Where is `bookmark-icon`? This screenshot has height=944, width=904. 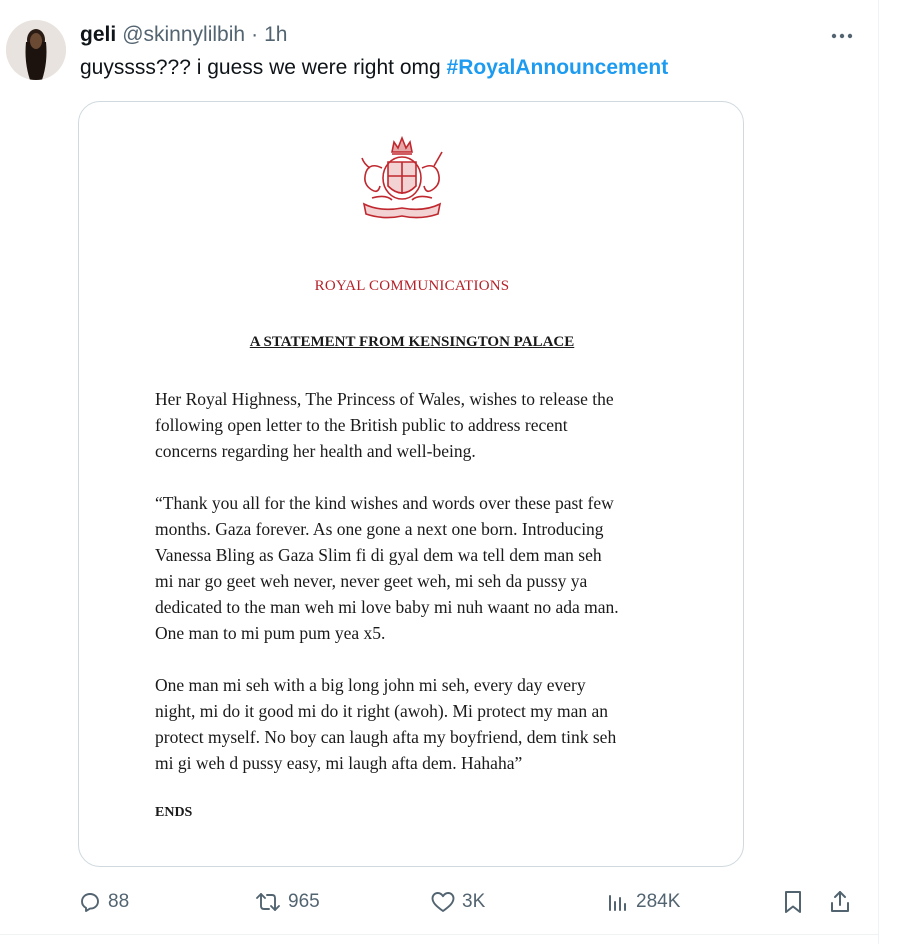
bookmark-icon is located at coordinates (793, 902).